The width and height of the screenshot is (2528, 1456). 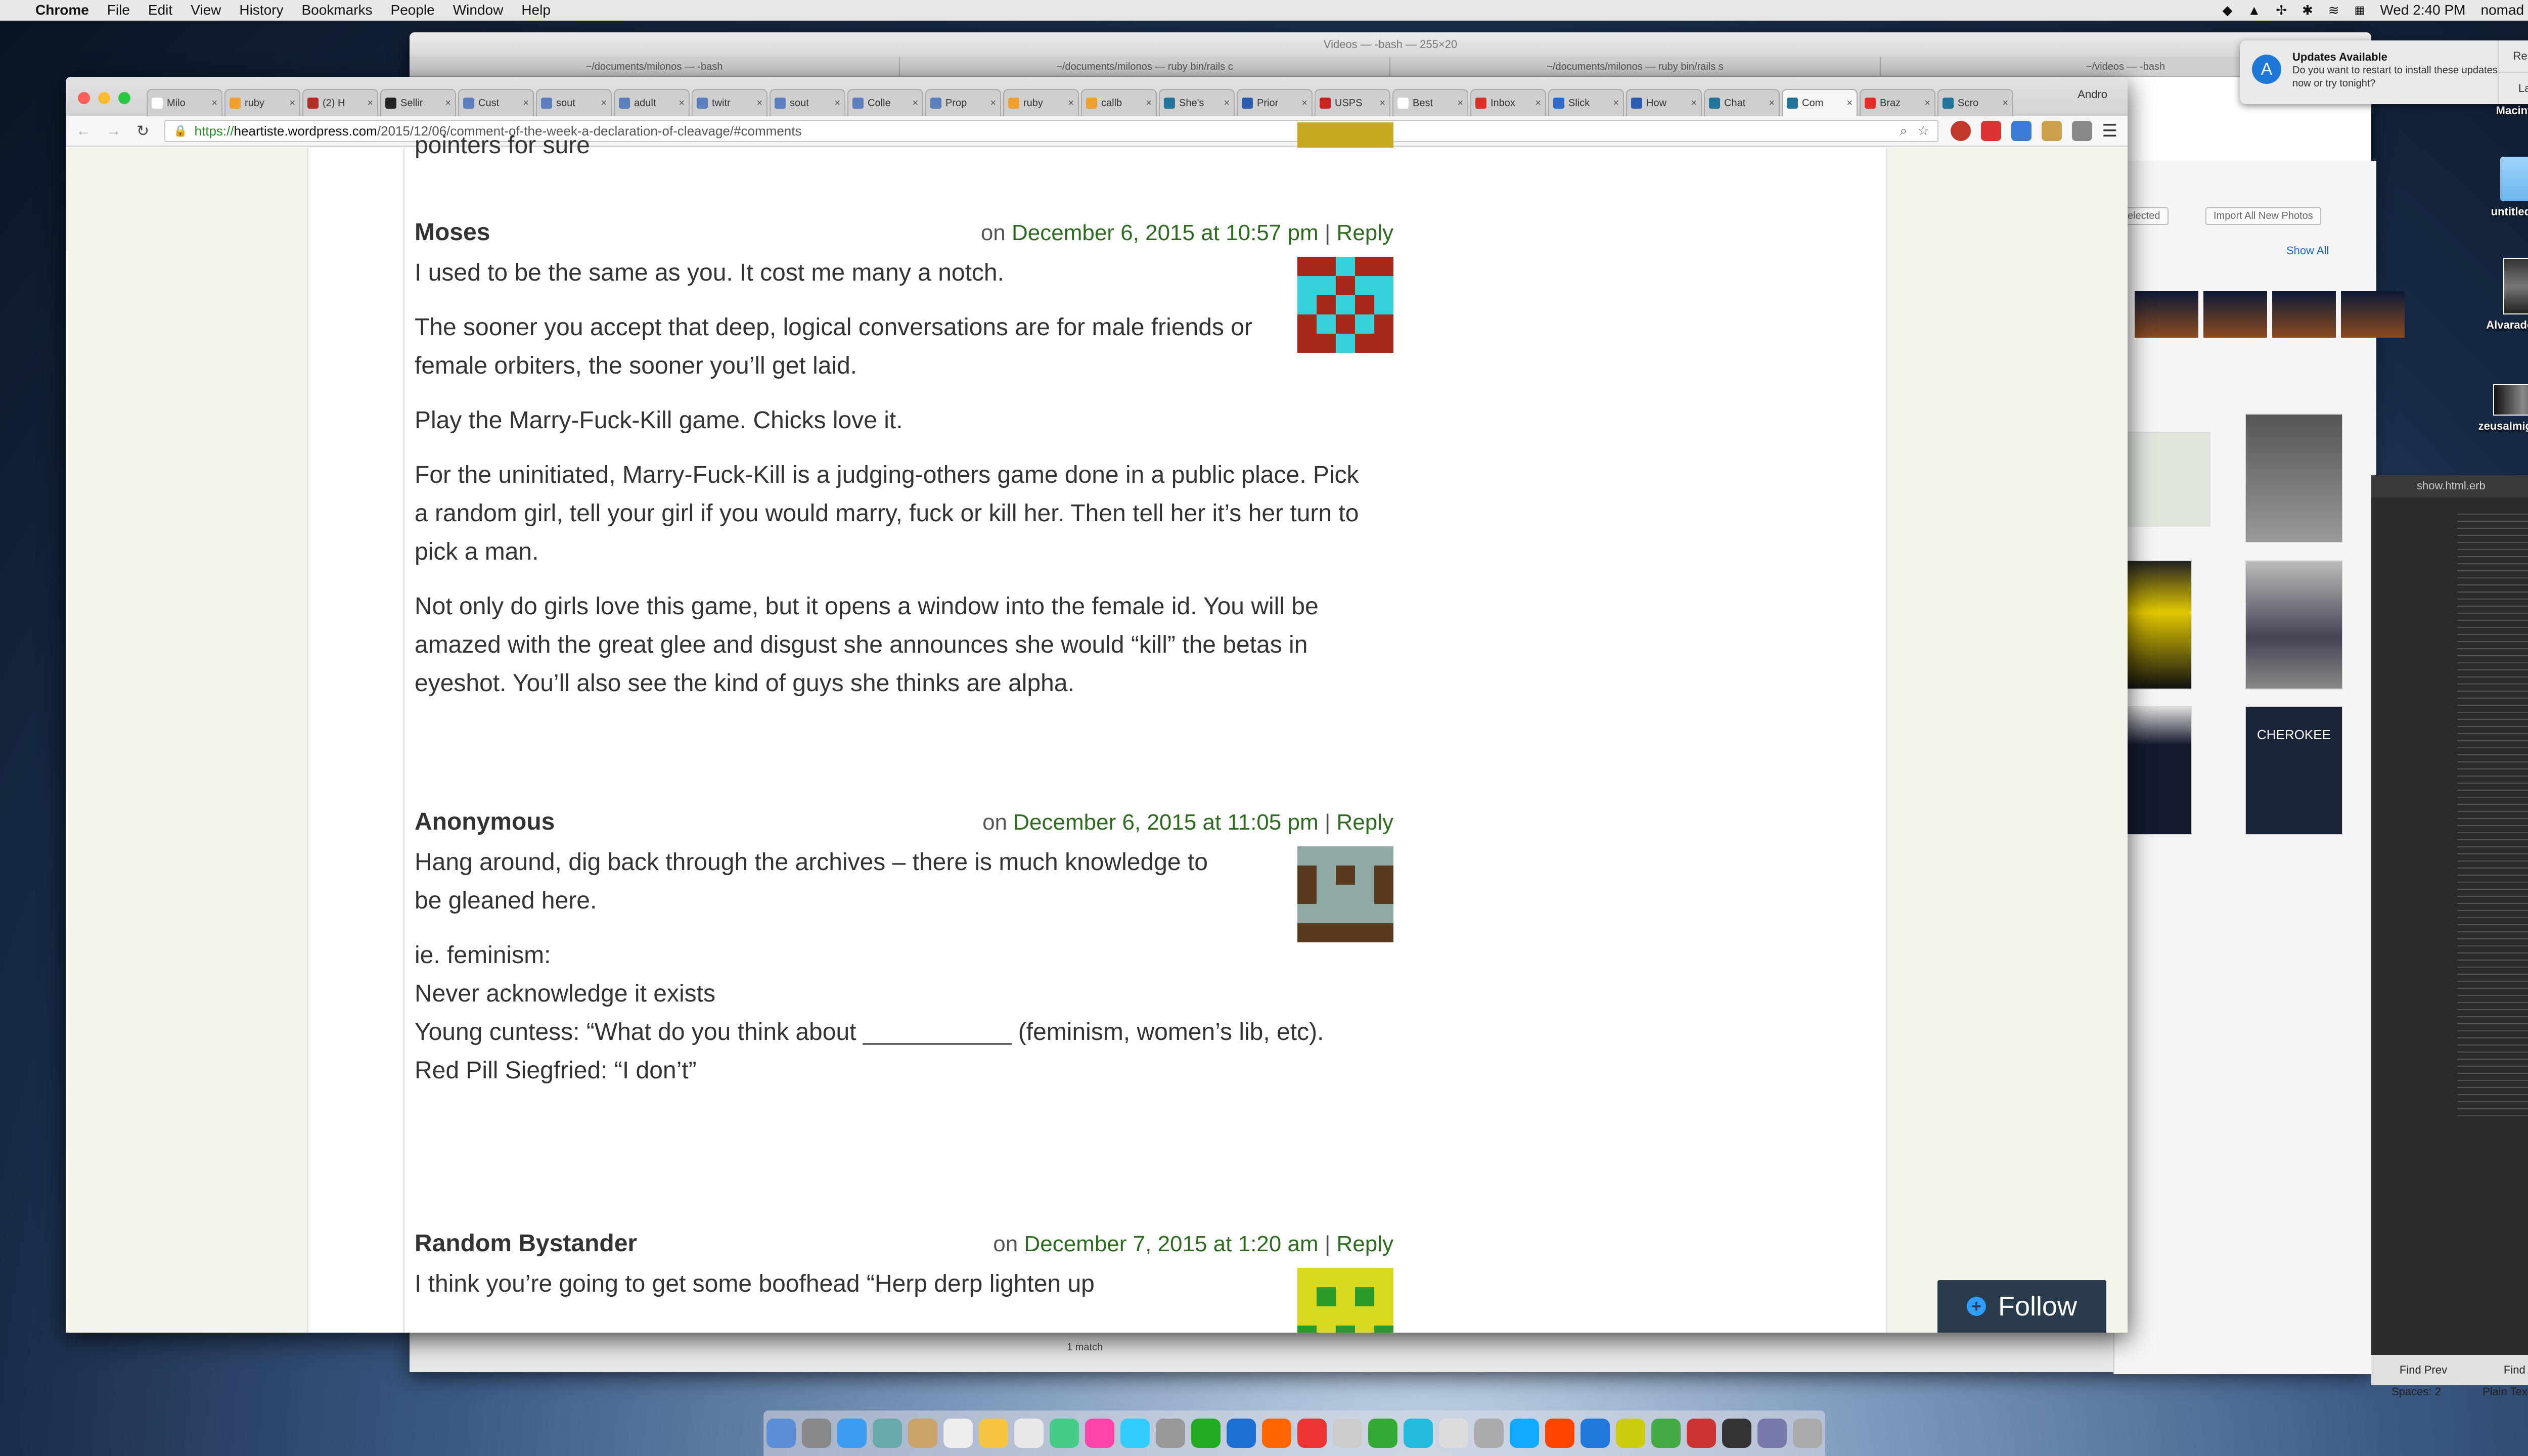 What do you see at coordinates (413, 10) in the screenshot?
I see `menu-people: People` at bounding box center [413, 10].